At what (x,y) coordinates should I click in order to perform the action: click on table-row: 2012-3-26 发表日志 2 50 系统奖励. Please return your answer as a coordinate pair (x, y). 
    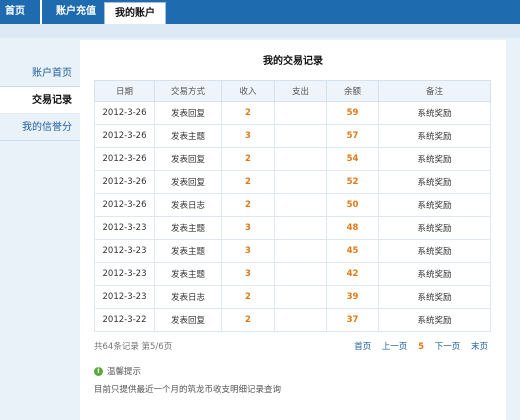
    Looking at the image, I should click on (292, 205).